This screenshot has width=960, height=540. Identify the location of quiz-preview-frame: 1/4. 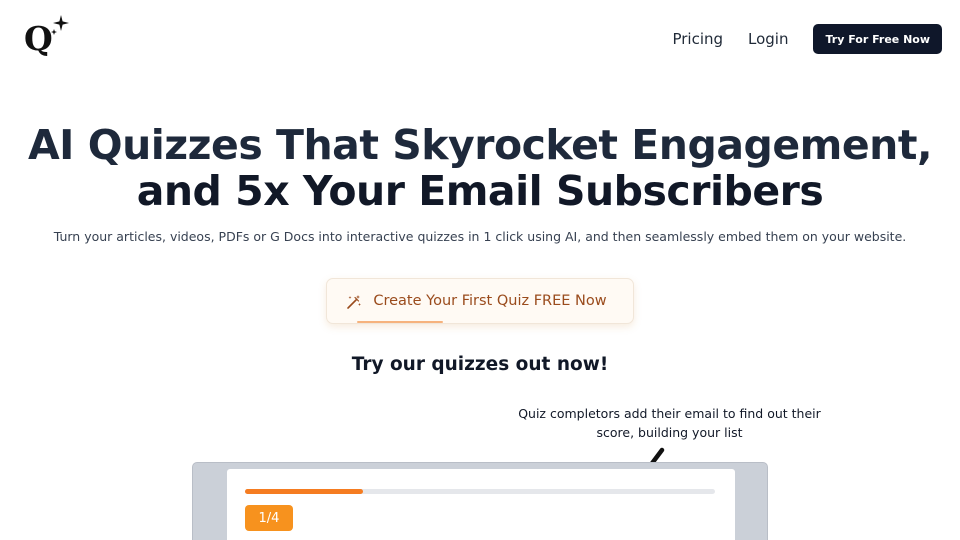
(480, 501).